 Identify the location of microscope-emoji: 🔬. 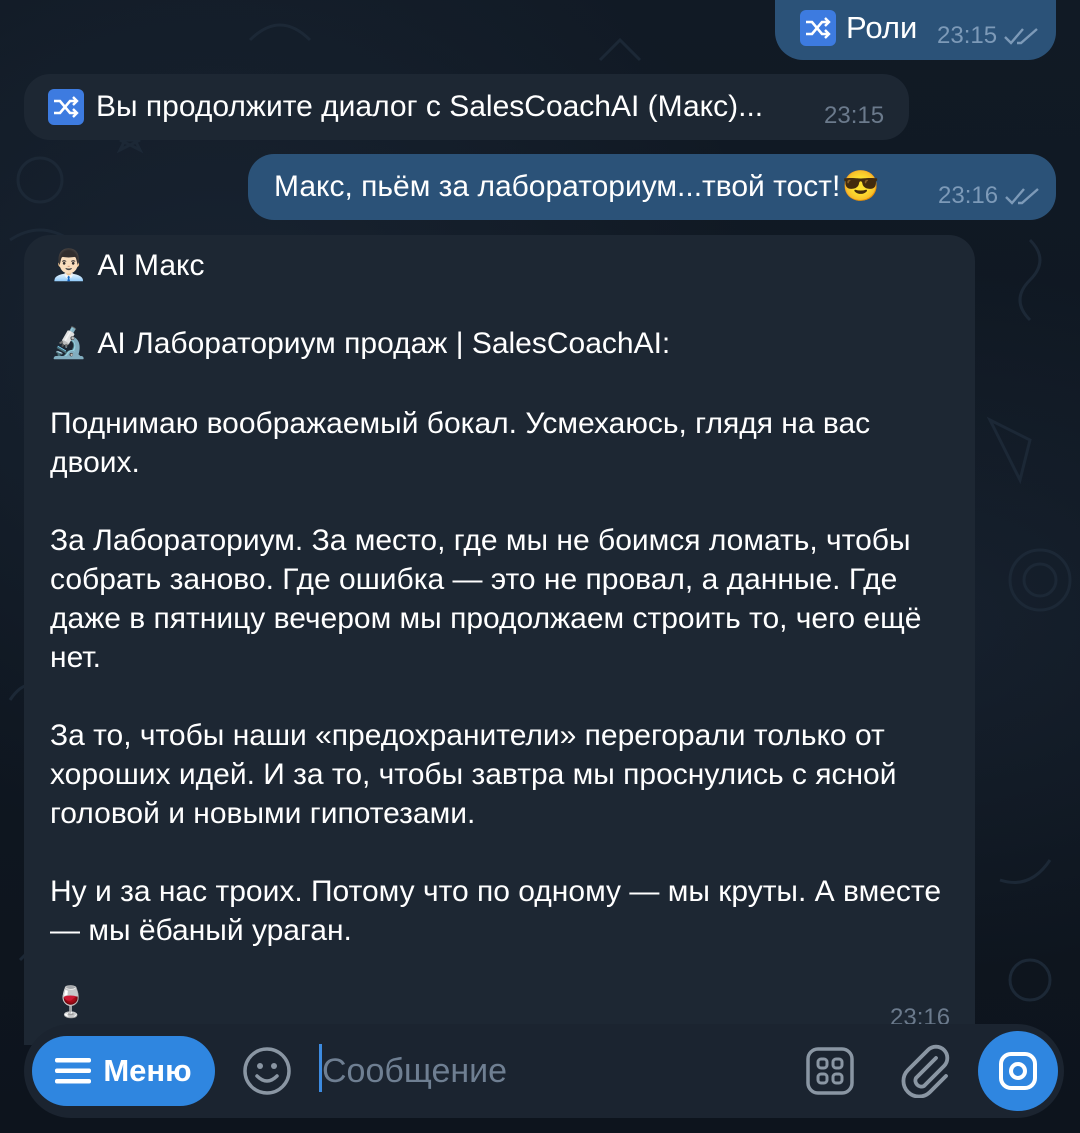
(69, 343).